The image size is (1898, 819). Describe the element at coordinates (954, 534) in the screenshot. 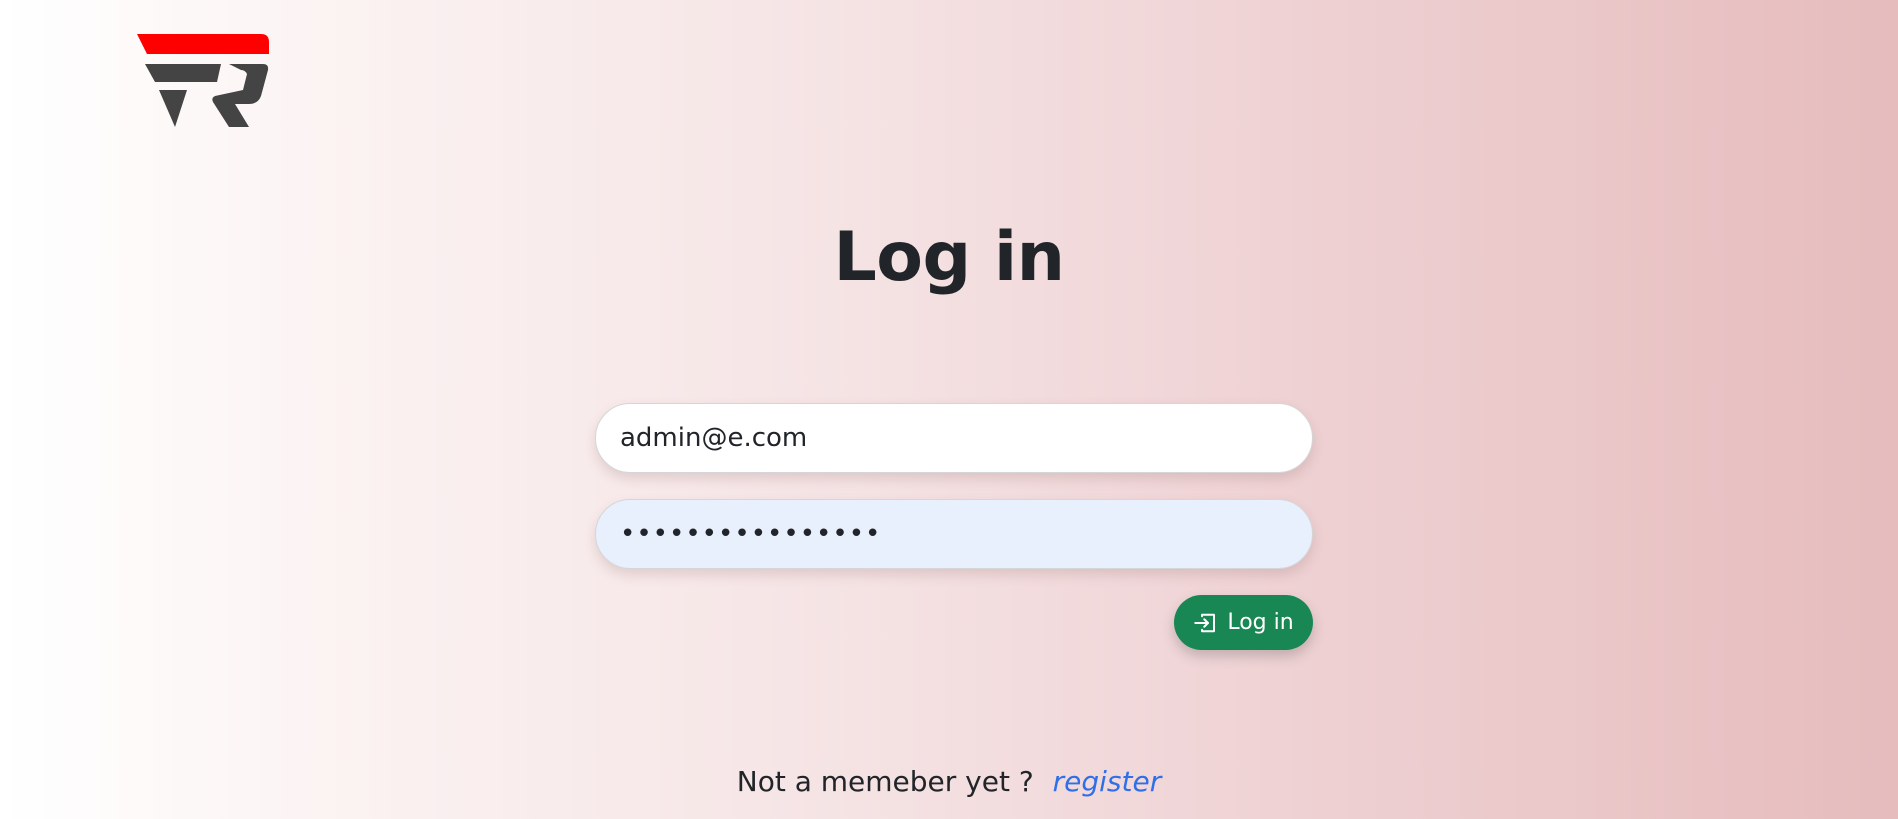

I see `password-input` at that location.